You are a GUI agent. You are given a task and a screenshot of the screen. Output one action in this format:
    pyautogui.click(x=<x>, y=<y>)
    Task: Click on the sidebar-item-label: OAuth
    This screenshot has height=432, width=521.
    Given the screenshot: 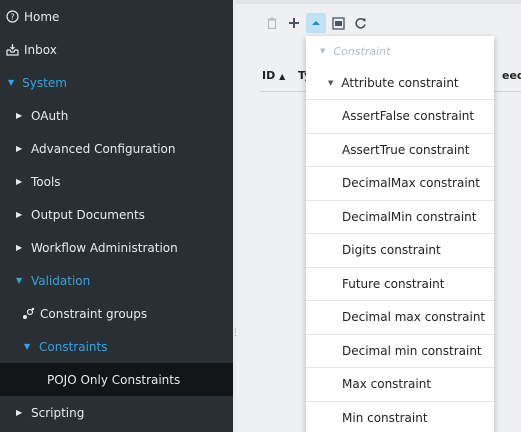 What is the action you would take?
    pyautogui.click(x=50, y=115)
    